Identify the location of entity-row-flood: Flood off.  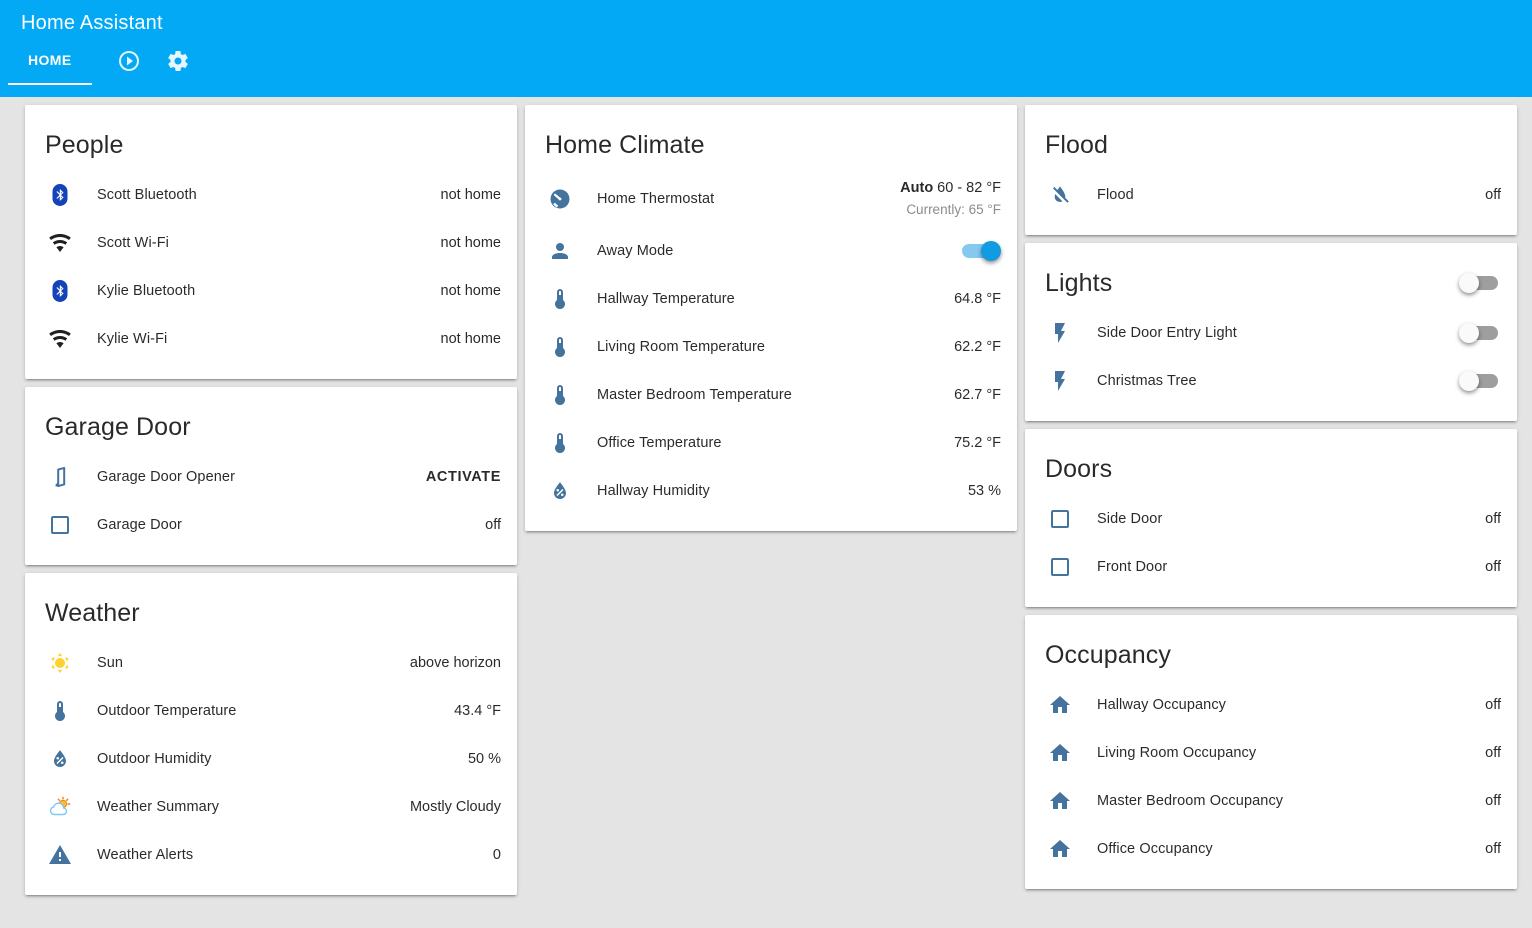
(1271, 195).